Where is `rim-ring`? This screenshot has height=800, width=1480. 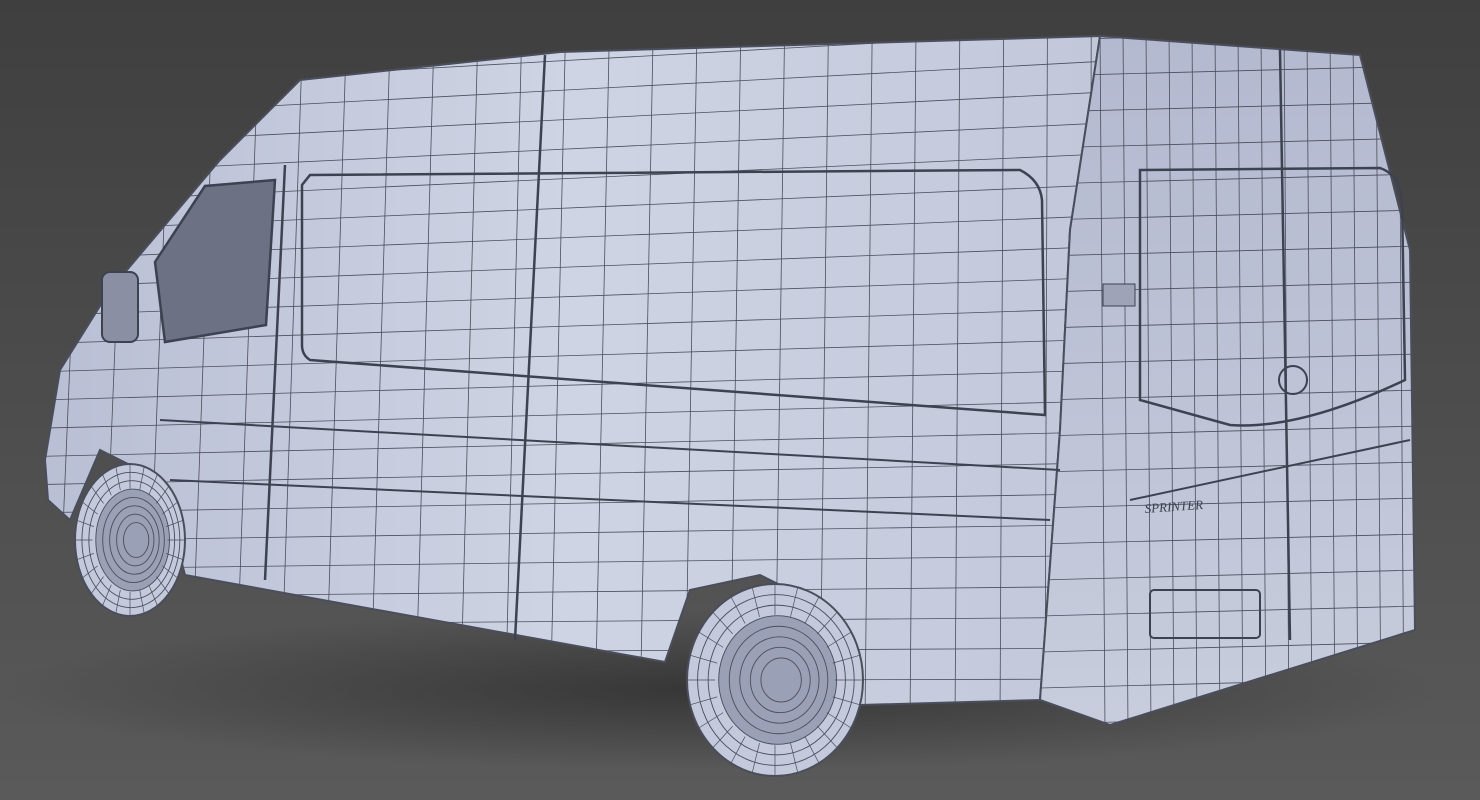 rim-ring is located at coordinates (132, 540).